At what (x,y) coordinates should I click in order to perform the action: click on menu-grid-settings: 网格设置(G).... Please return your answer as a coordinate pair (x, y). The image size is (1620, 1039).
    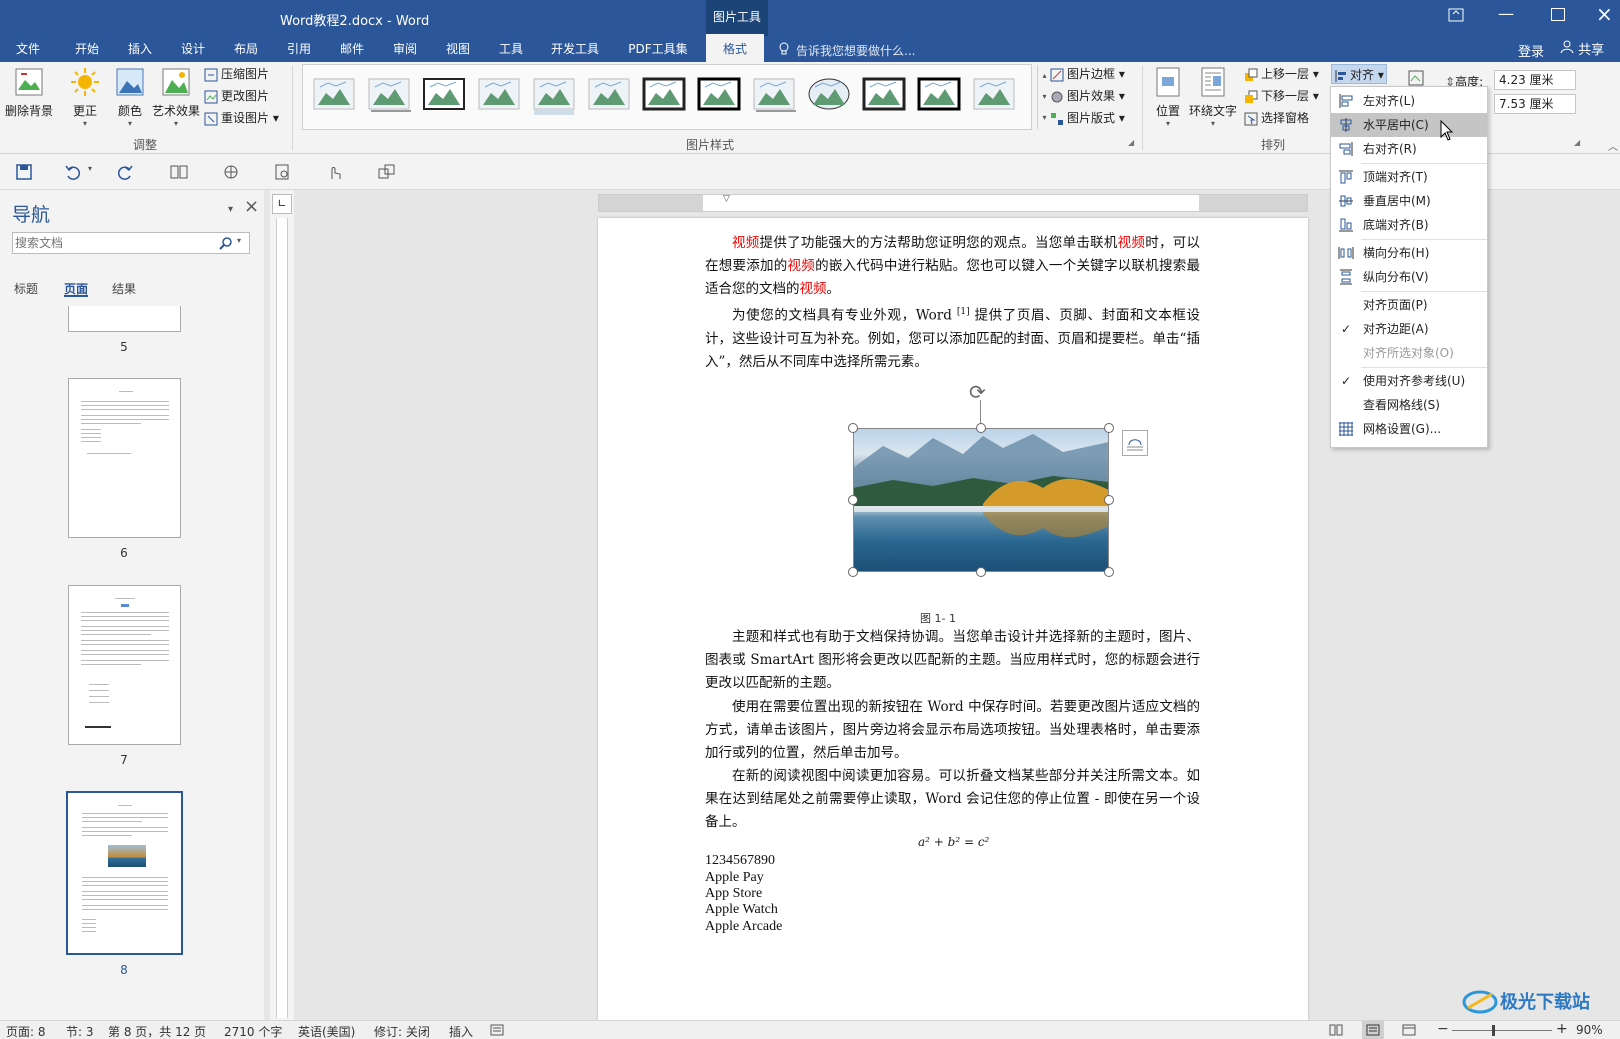
    Looking at the image, I should click on (1409, 429).